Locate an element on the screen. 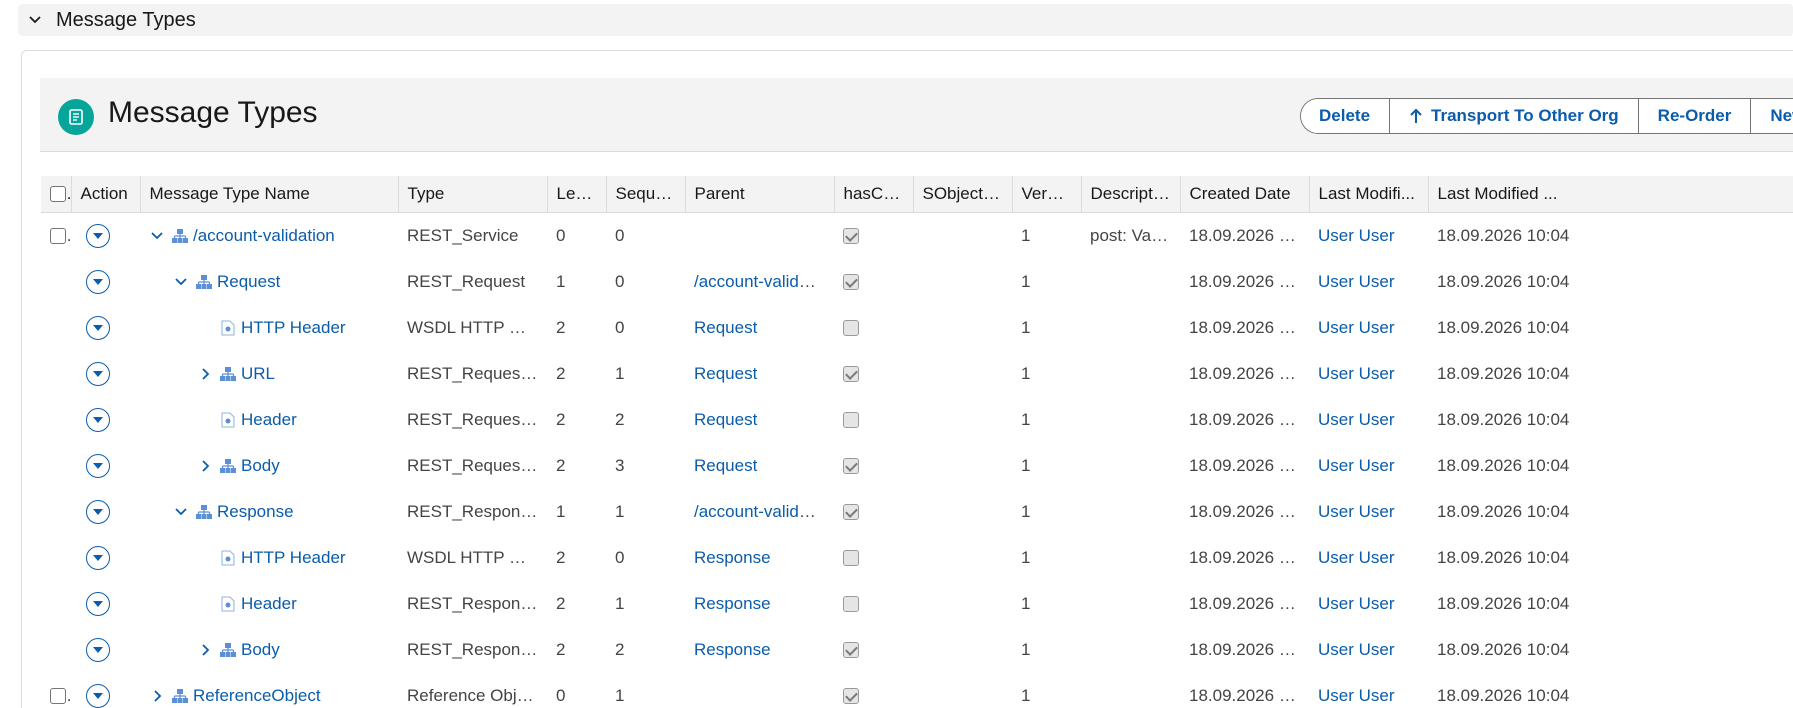  row-select-cell is located at coordinates (56, 374).